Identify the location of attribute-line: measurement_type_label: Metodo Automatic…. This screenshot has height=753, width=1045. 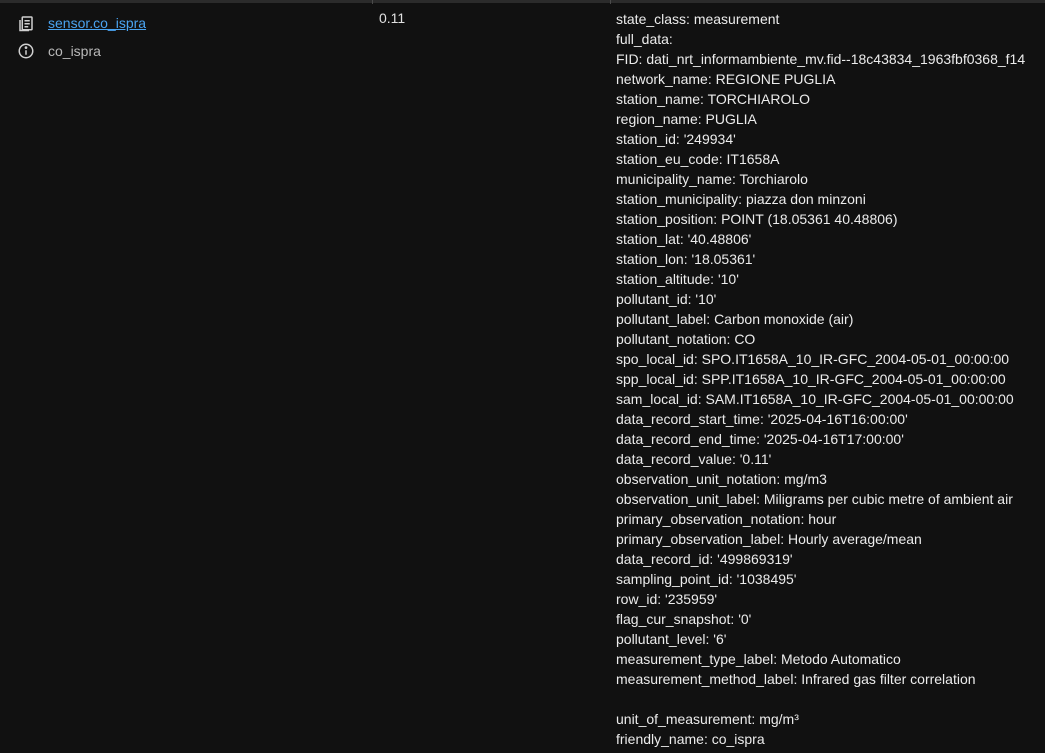
(758, 659).